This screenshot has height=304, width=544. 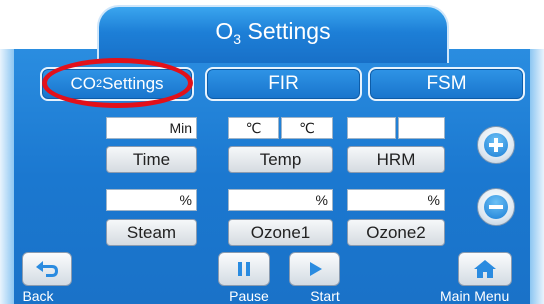 What do you see at coordinates (7, 176) in the screenshot?
I see `panel-left-edge` at bounding box center [7, 176].